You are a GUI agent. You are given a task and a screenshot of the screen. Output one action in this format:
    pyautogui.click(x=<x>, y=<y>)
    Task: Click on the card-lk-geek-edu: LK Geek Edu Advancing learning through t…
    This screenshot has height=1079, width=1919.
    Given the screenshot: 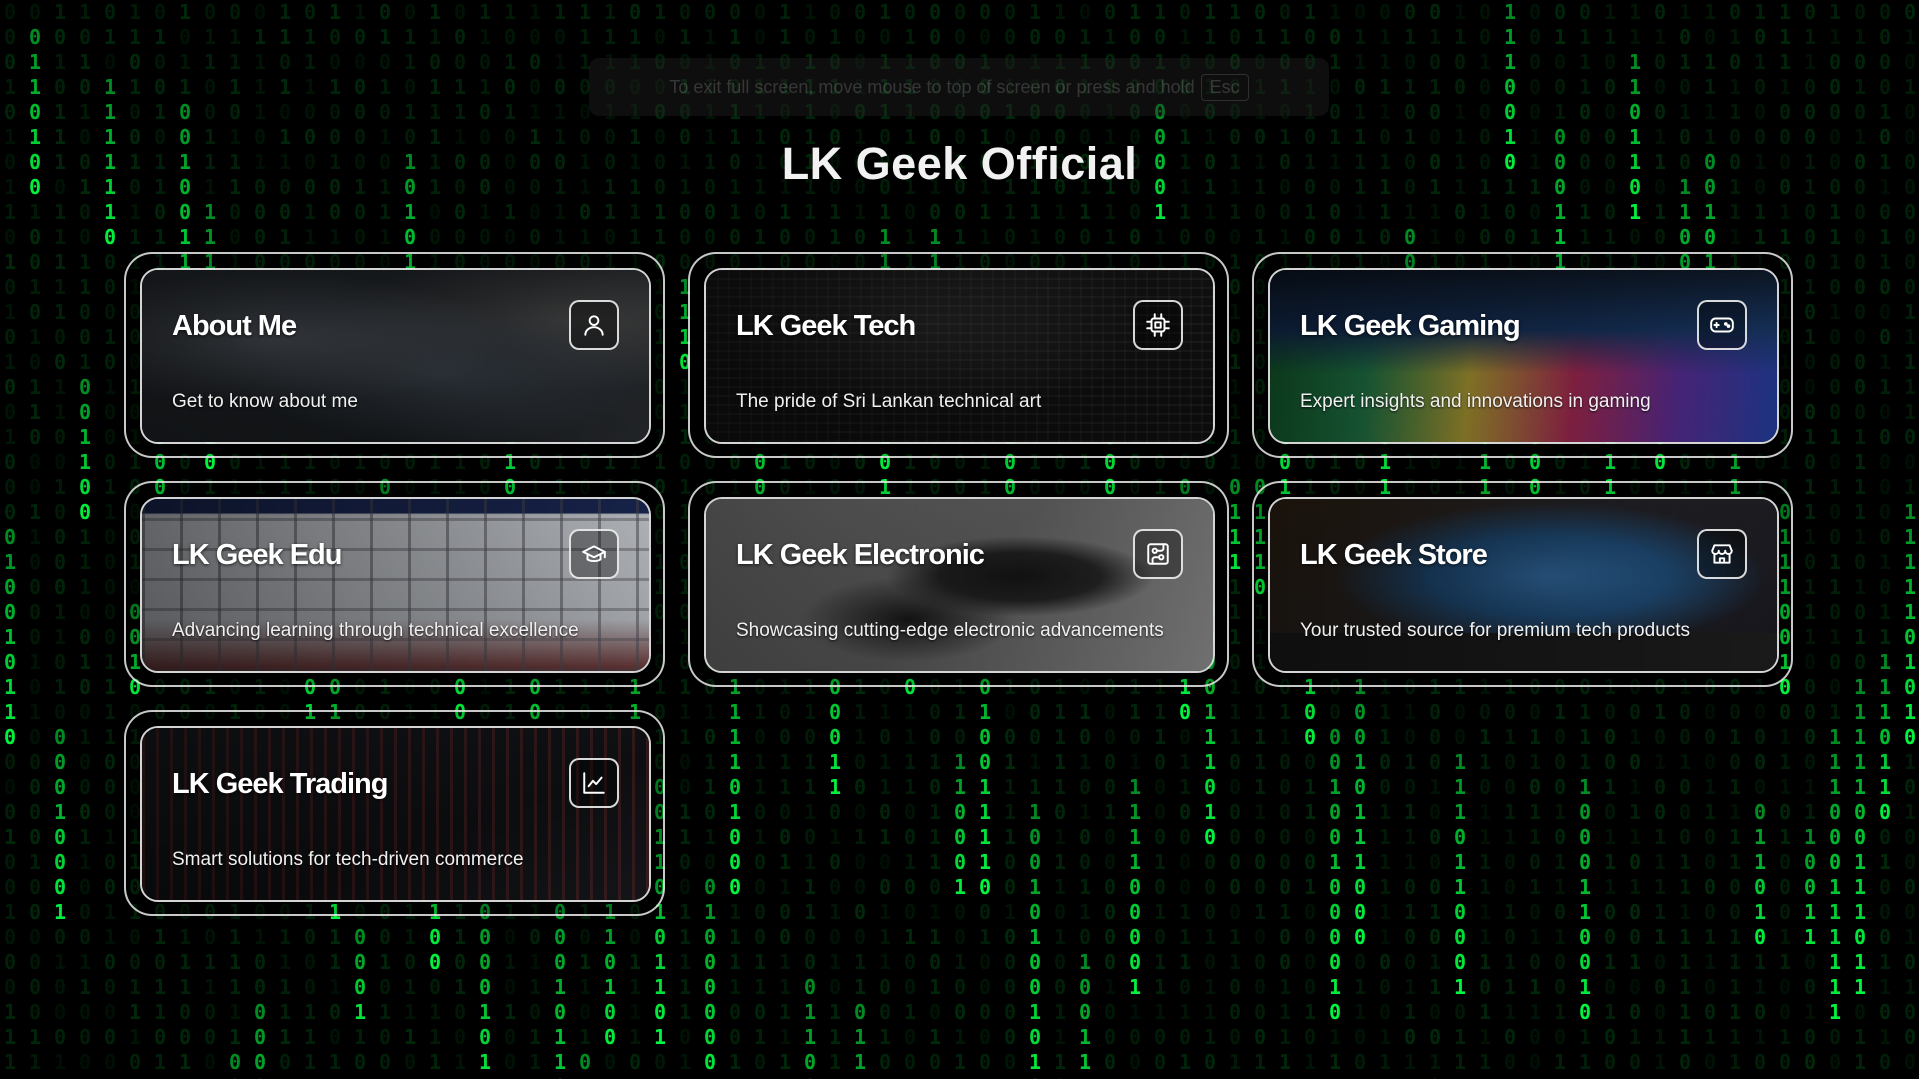 What is the action you would take?
    pyautogui.click(x=395, y=585)
    